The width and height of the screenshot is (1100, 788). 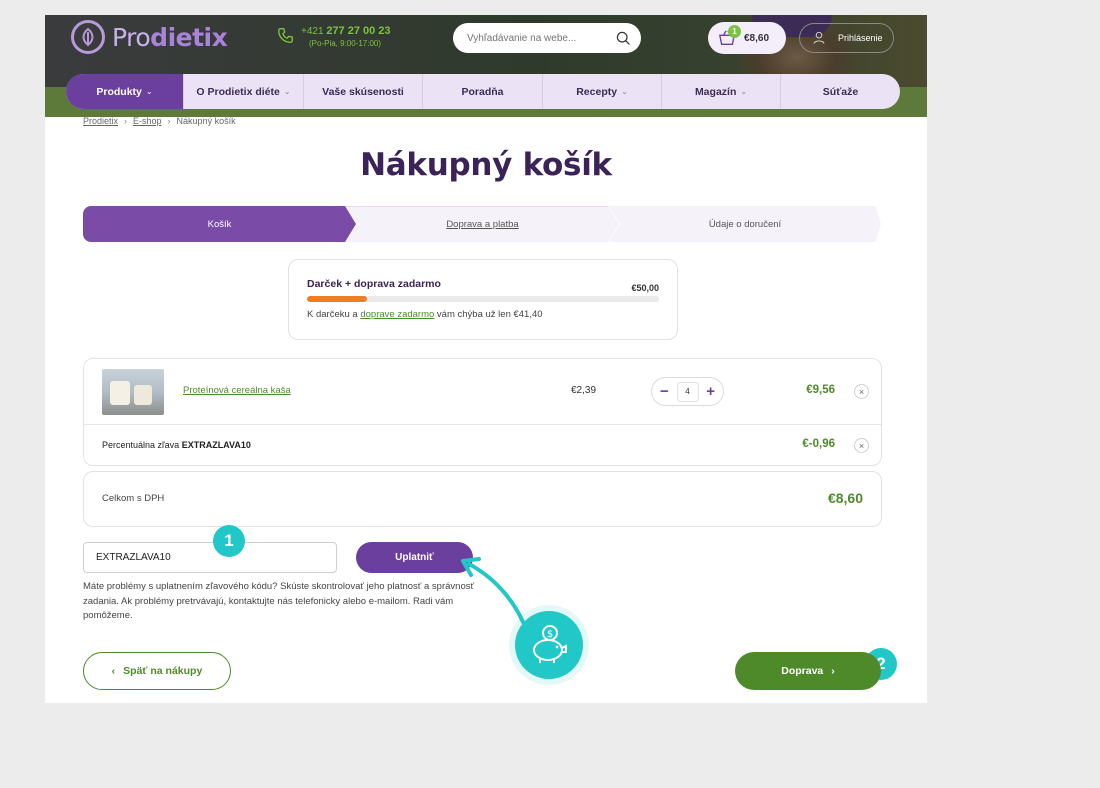 I want to click on cart-total-box: Celkom s DPH €8,60, so click(x=482, y=499).